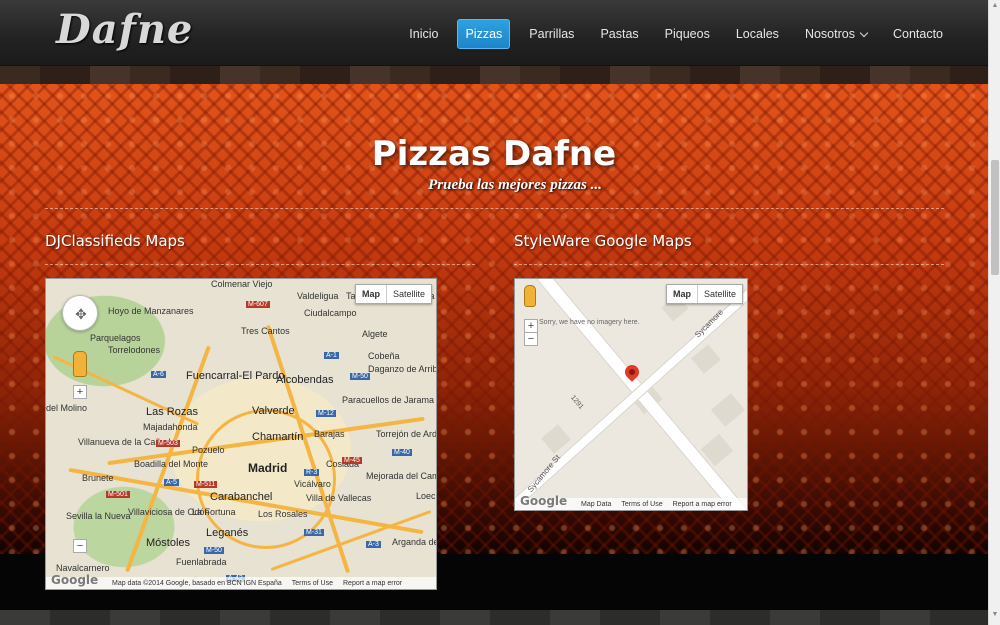 This screenshot has height=625, width=1000. What do you see at coordinates (326, 413) in the screenshot?
I see `map-road-label: M-12` at bounding box center [326, 413].